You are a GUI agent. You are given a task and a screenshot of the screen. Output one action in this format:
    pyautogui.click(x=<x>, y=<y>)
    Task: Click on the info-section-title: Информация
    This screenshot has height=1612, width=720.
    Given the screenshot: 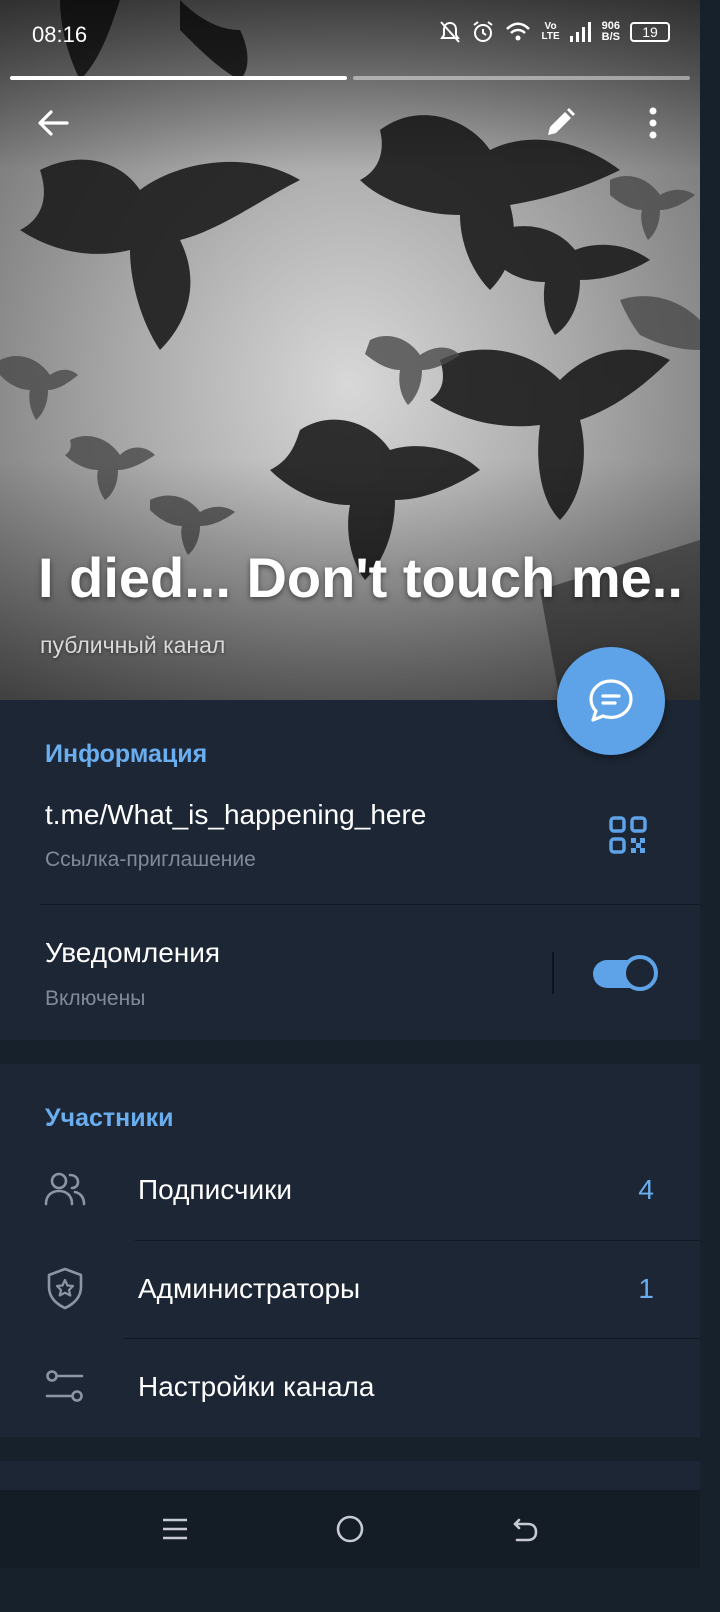 What is the action you would take?
    pyautogui.click(x=126, y=754)
    